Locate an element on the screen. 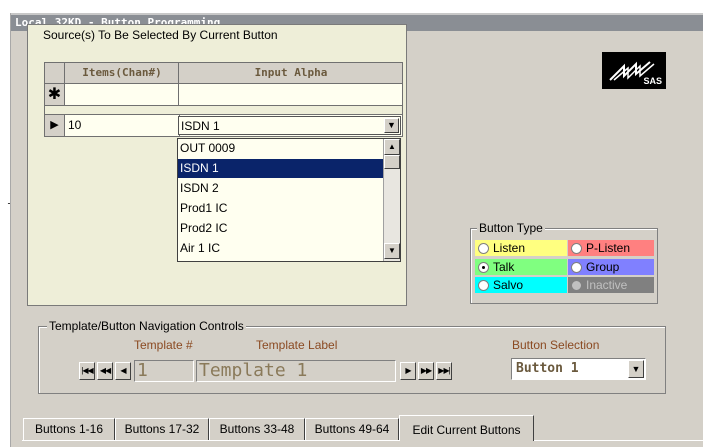 This screenshot has height=447, width=703. button-type-title: Button Type is located at coordinates (511, 228).